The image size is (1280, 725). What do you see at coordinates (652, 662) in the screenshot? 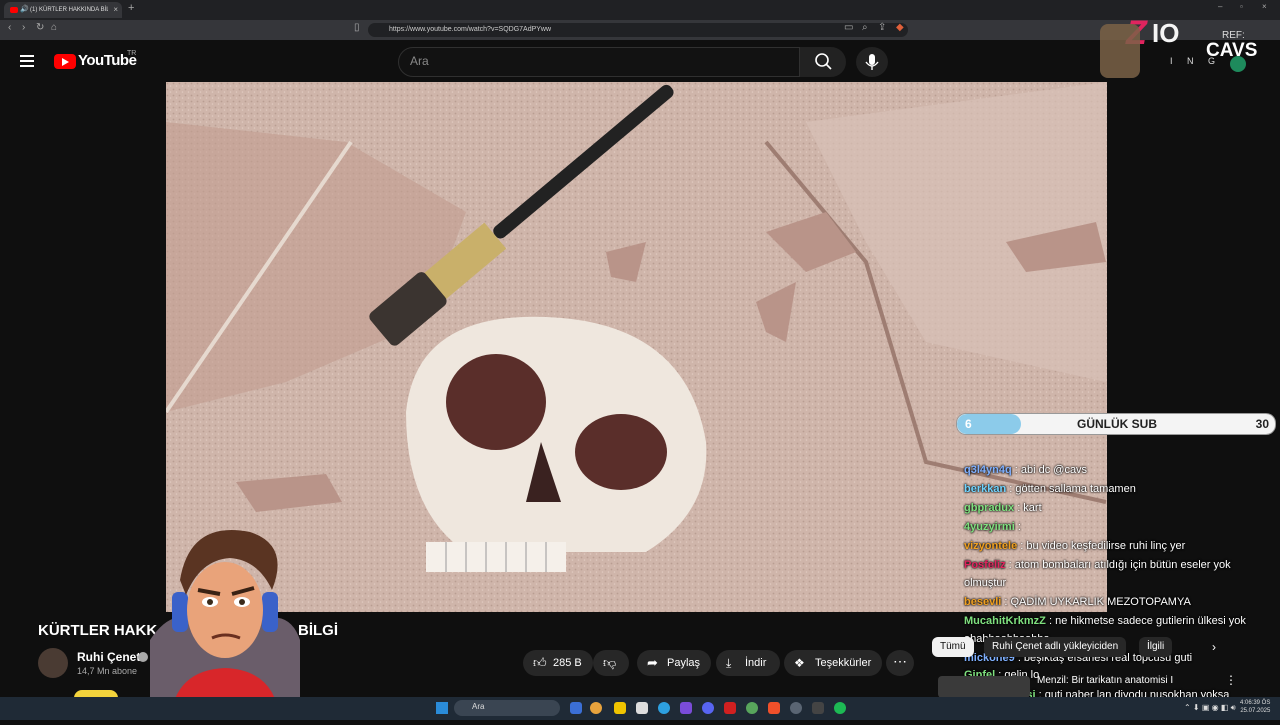
I see `share-icon: ➦` at bounding box center [652, 662].